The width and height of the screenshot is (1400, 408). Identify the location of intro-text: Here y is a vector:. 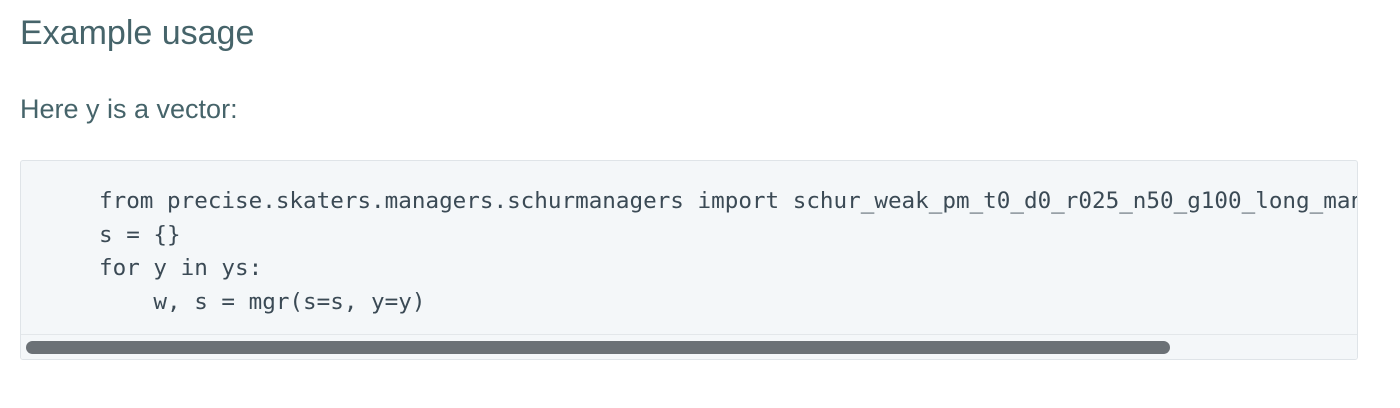
(129, 109).